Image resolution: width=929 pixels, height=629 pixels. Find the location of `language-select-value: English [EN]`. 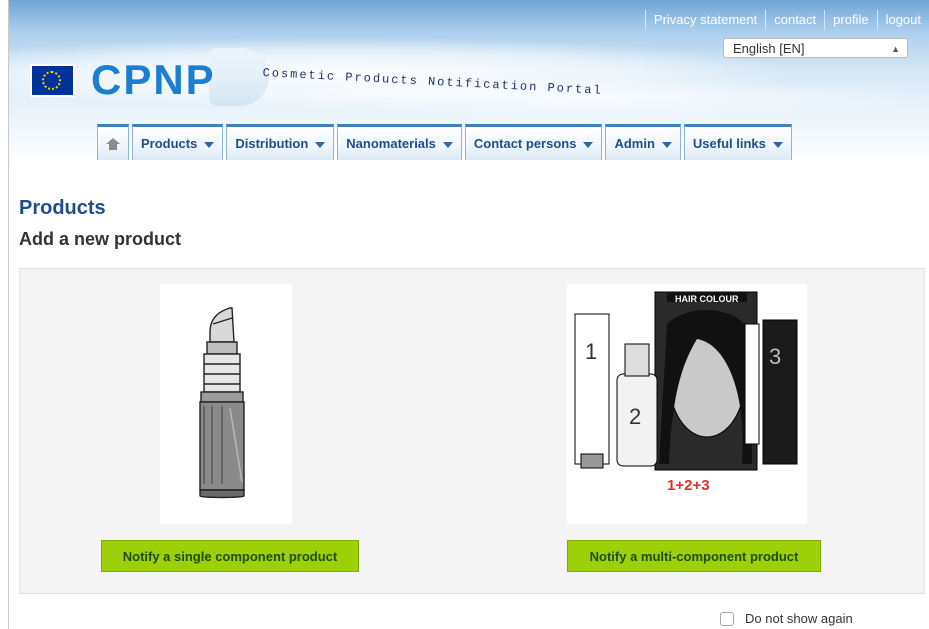

language-select-value: English [EN] is located at coordinates (769, 48).